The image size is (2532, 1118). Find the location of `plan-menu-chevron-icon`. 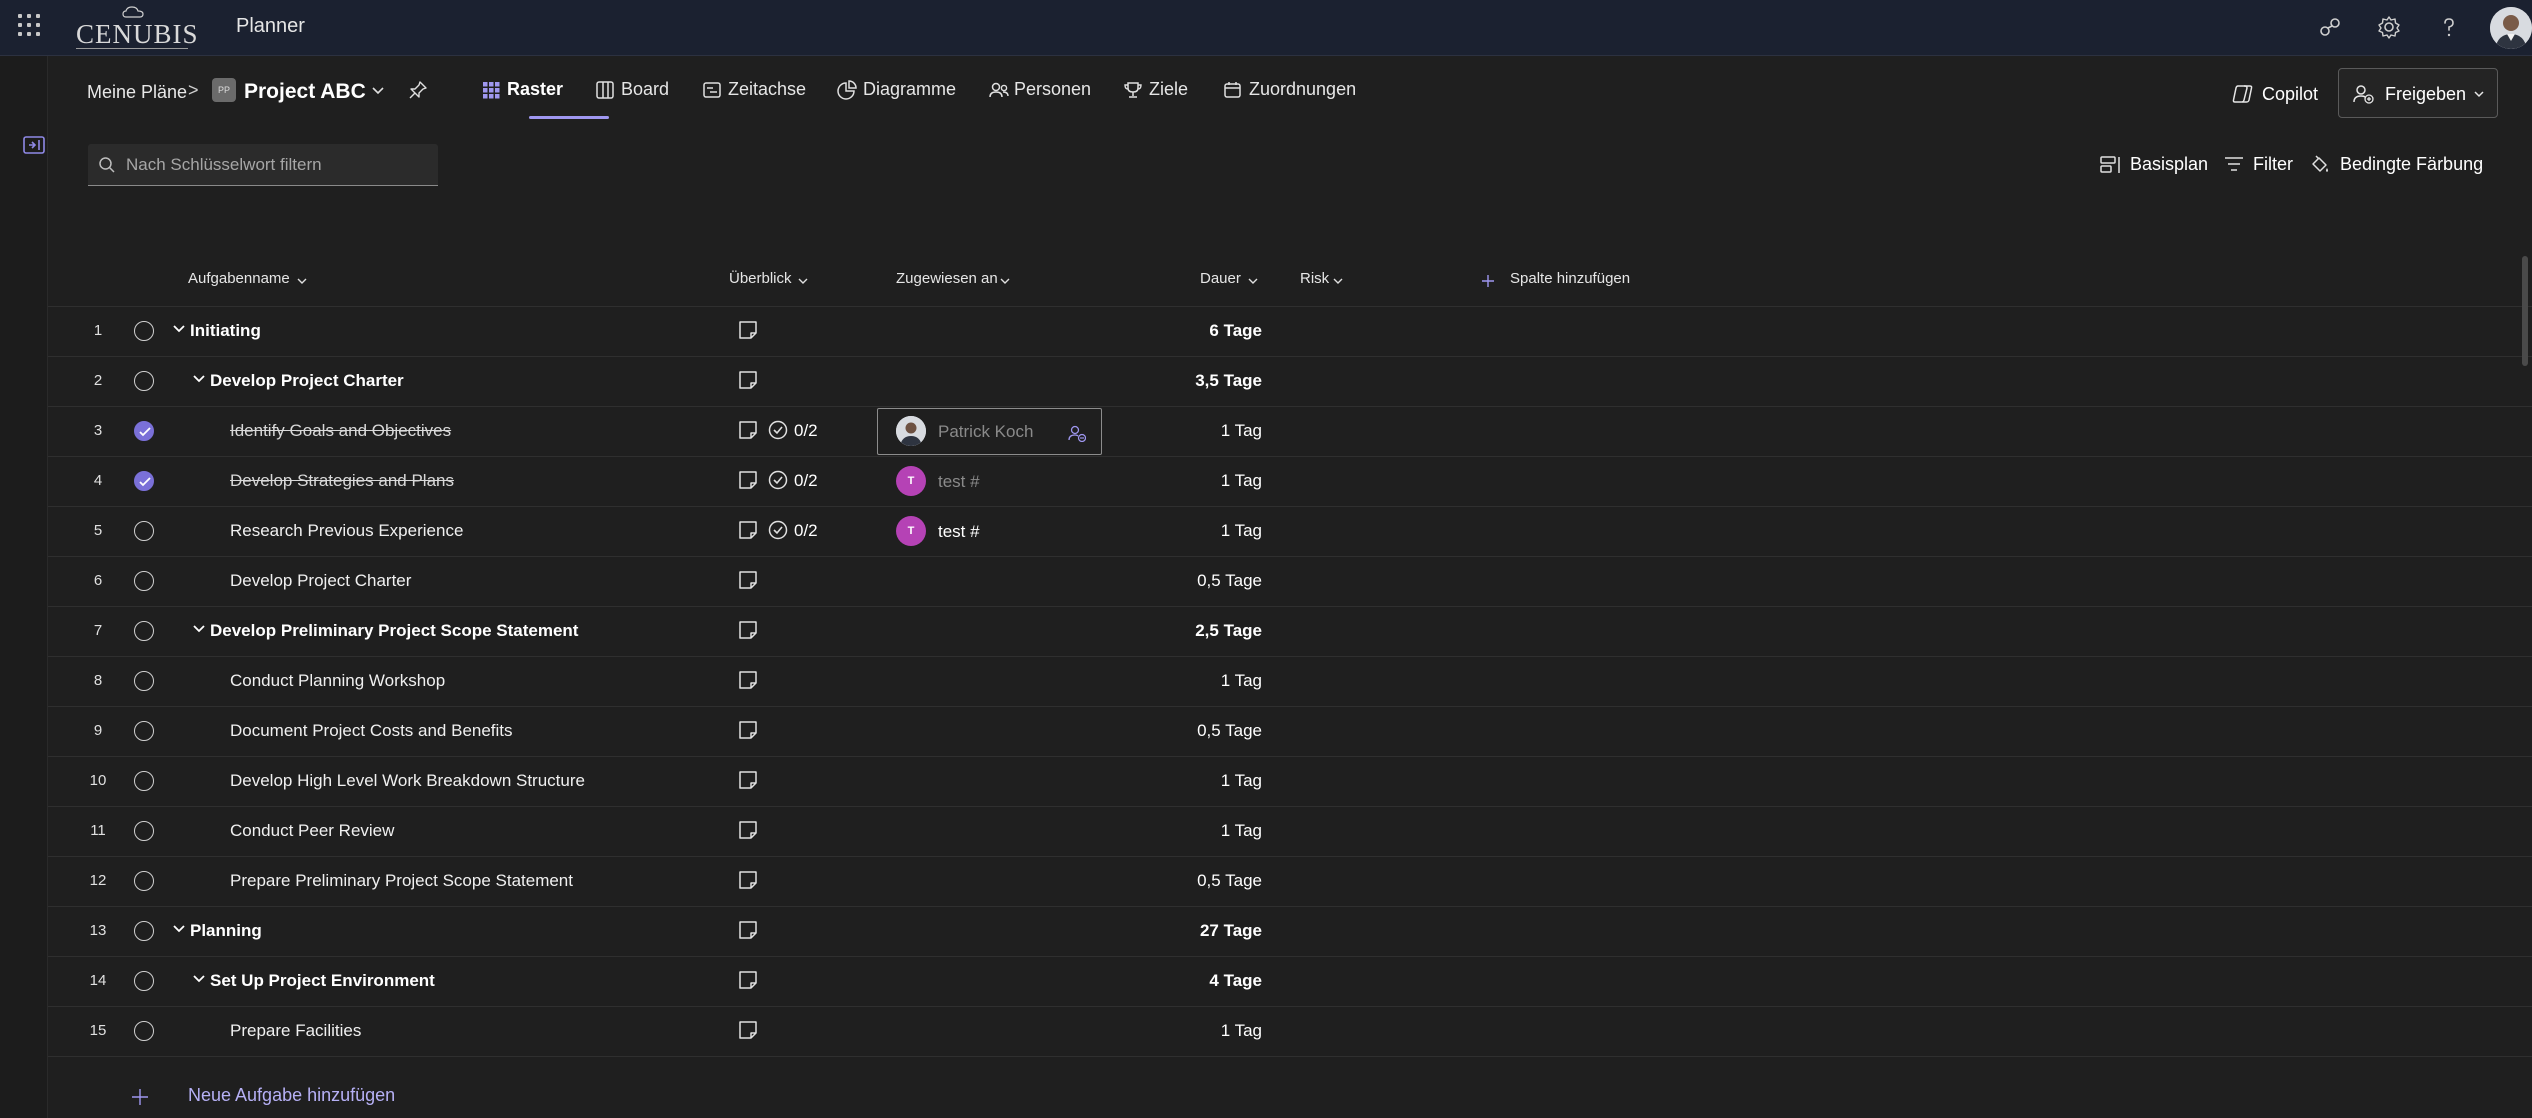

plan-menu-chevron-icon is located at coordinates (378, 90).